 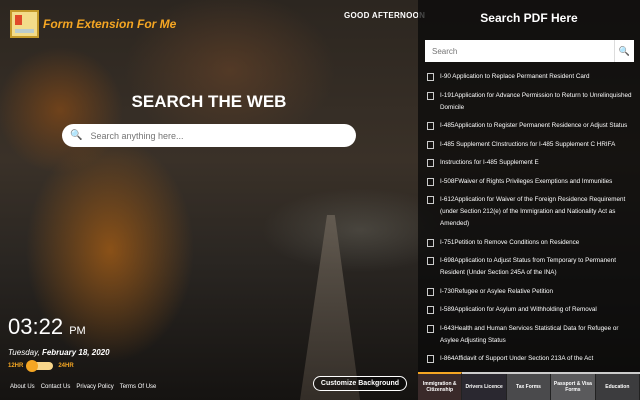 What do you see at coordinates (484, 387) in the screenshot?
I see `tab-drivers-licence: Drivers Licence` at bounding box center [484, 387].